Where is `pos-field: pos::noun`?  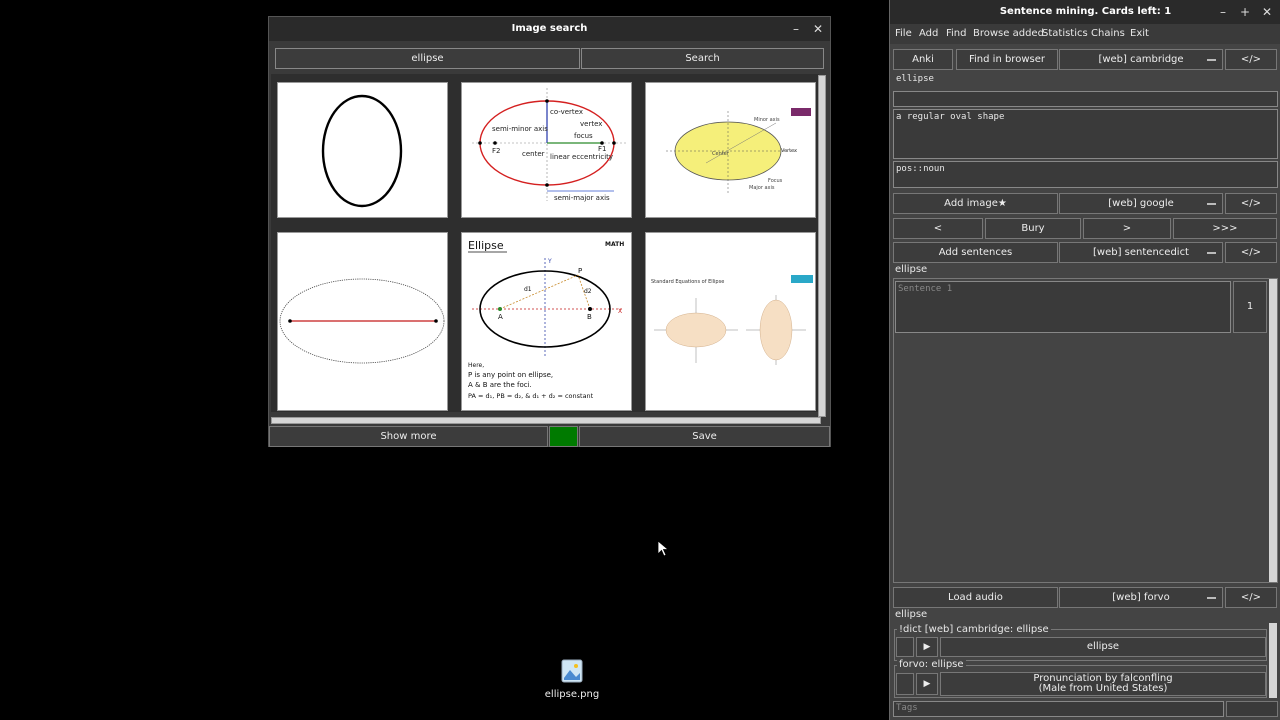
pos-field: pos::noun is located at coordinates (1085, 174).